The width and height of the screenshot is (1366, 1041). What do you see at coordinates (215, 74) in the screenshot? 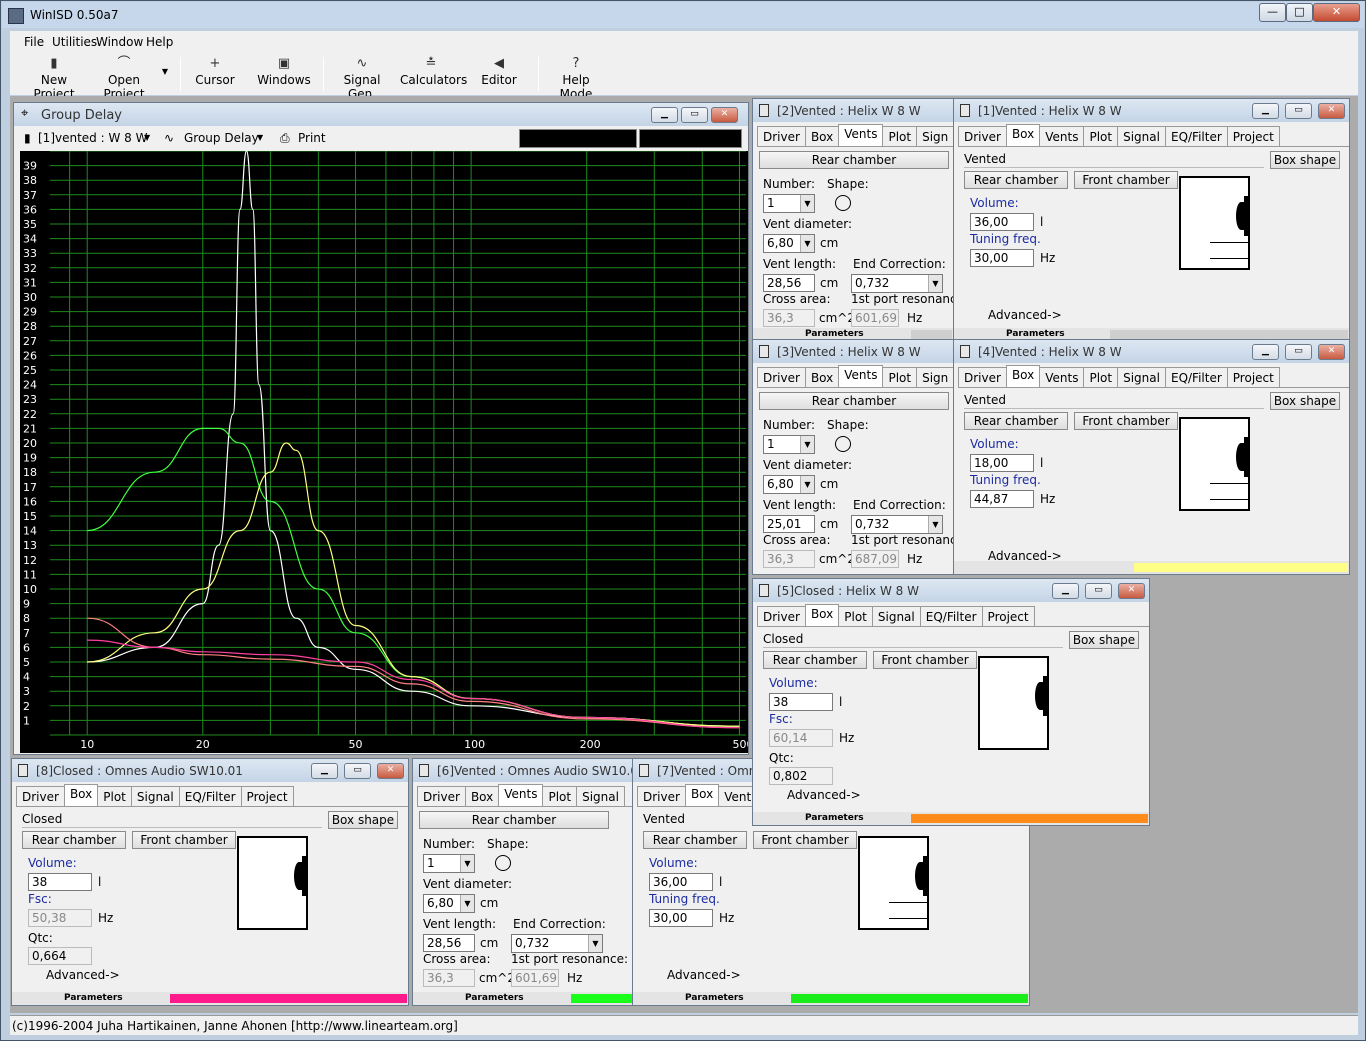
I see `cursor-button: + Cursor` at bounding box center [215, 74].